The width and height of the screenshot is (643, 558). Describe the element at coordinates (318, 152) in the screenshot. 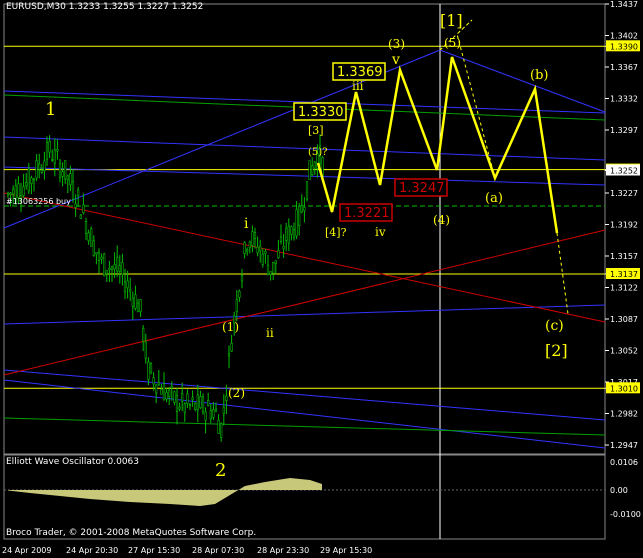

I see `wave-label: (5)?` at that location.